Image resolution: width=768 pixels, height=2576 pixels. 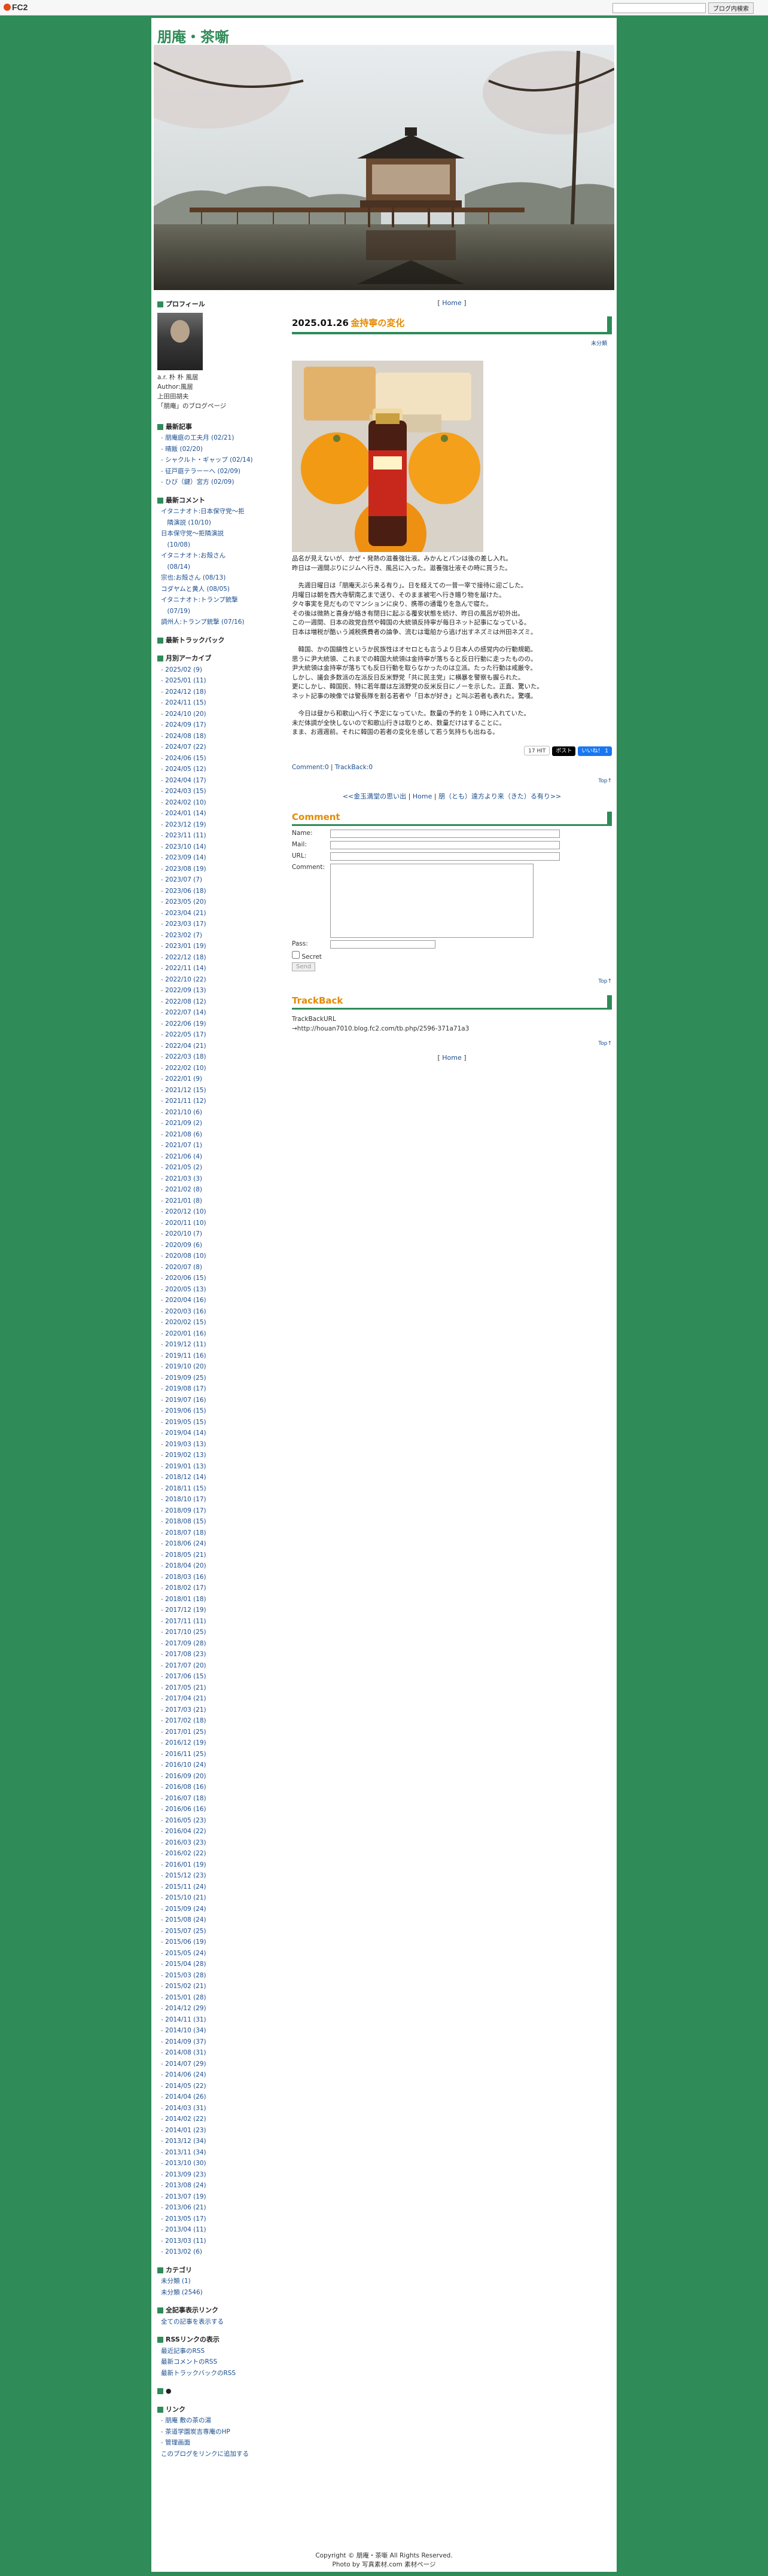 What do you see at coordinates (183, 1577) in the screenshot?
I see `archives-link: 2018/03 (16)` at bounding box center [183, 1577].